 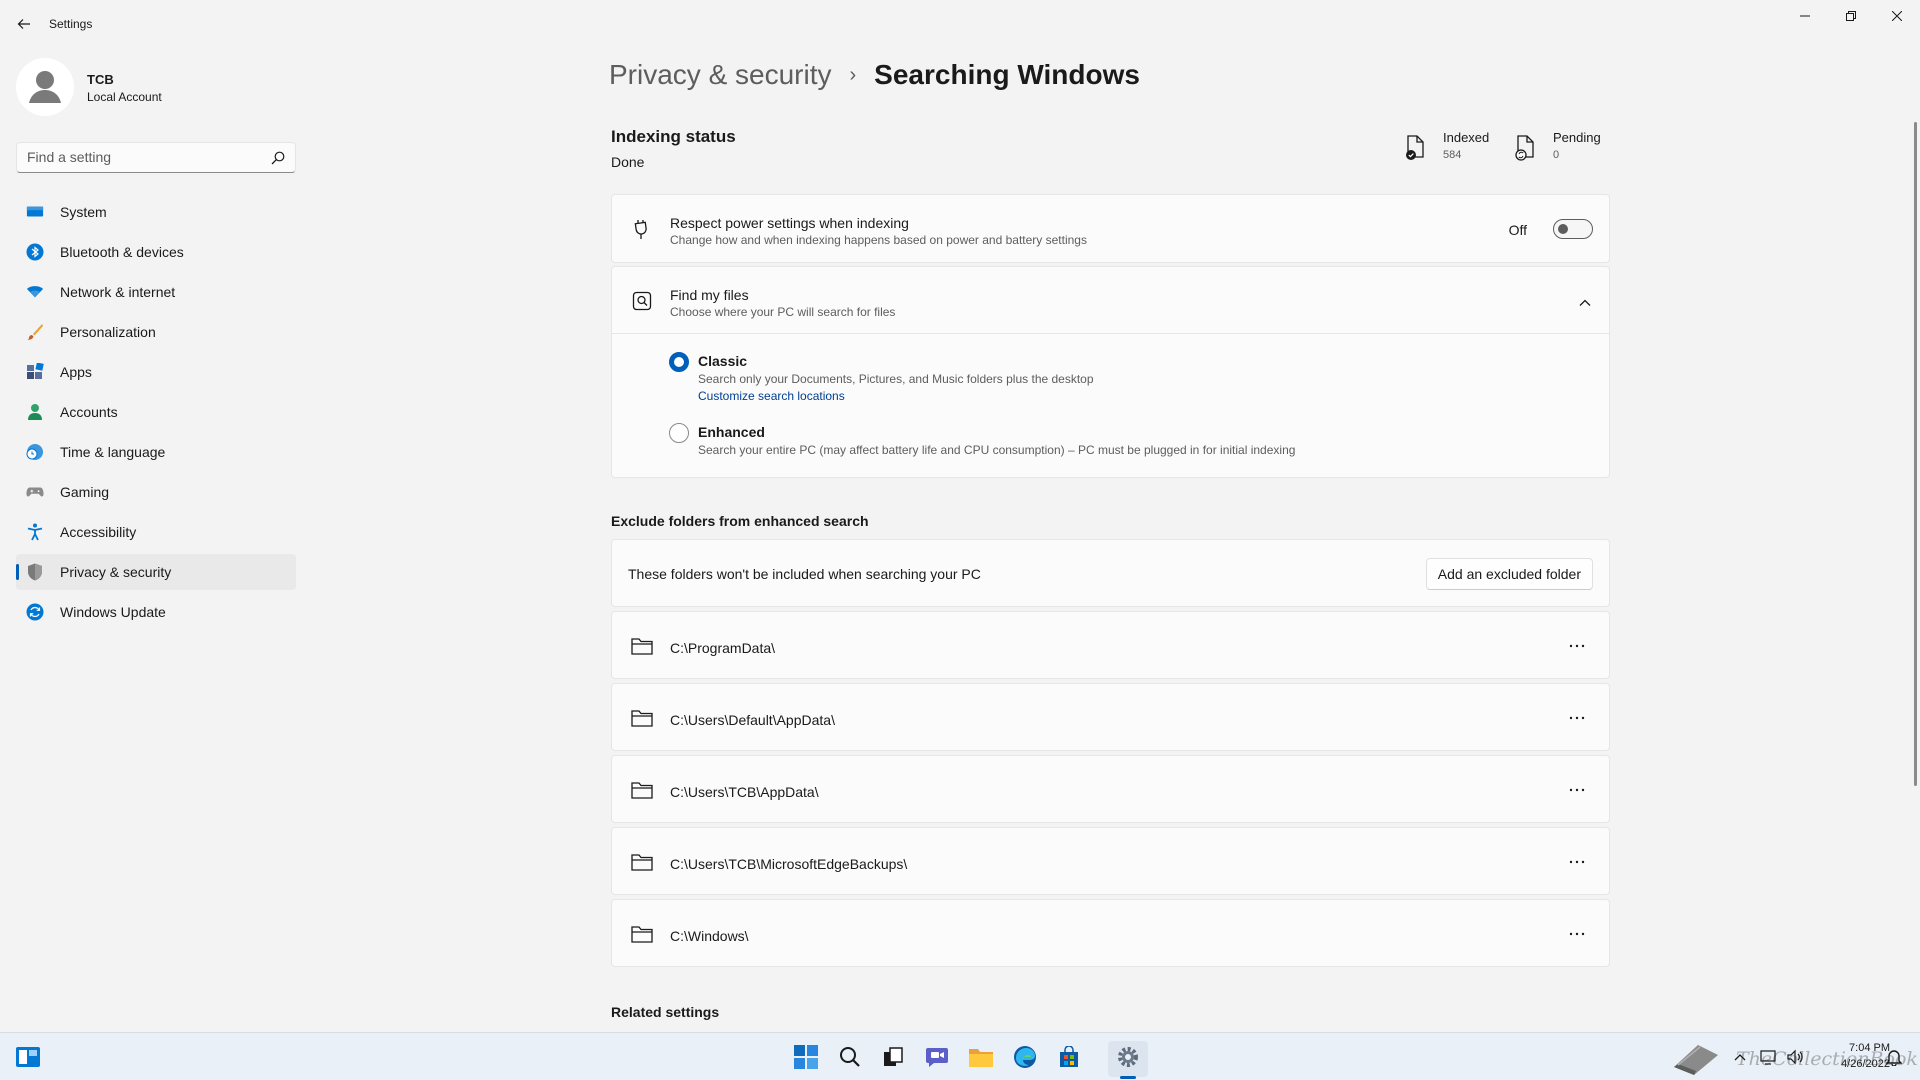 What do you see at coordinates (937, 1057) in the screenshot?
I see `chat-button` at bounding box center [937, 1057].